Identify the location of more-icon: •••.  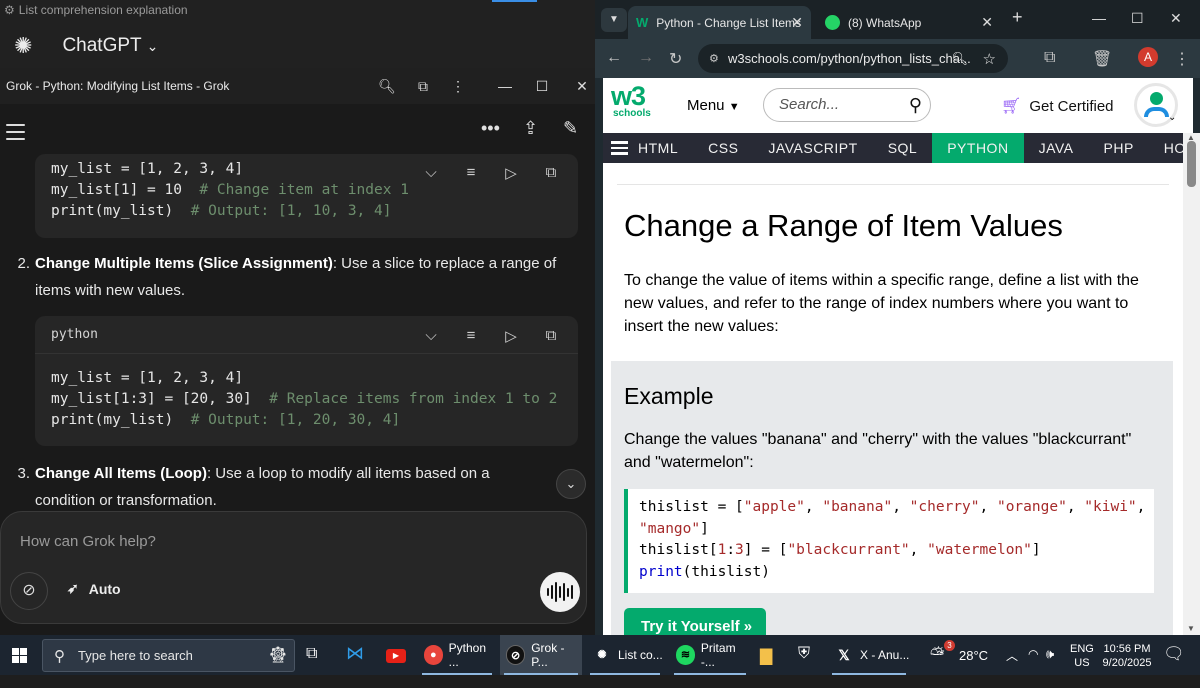
(490, 128).